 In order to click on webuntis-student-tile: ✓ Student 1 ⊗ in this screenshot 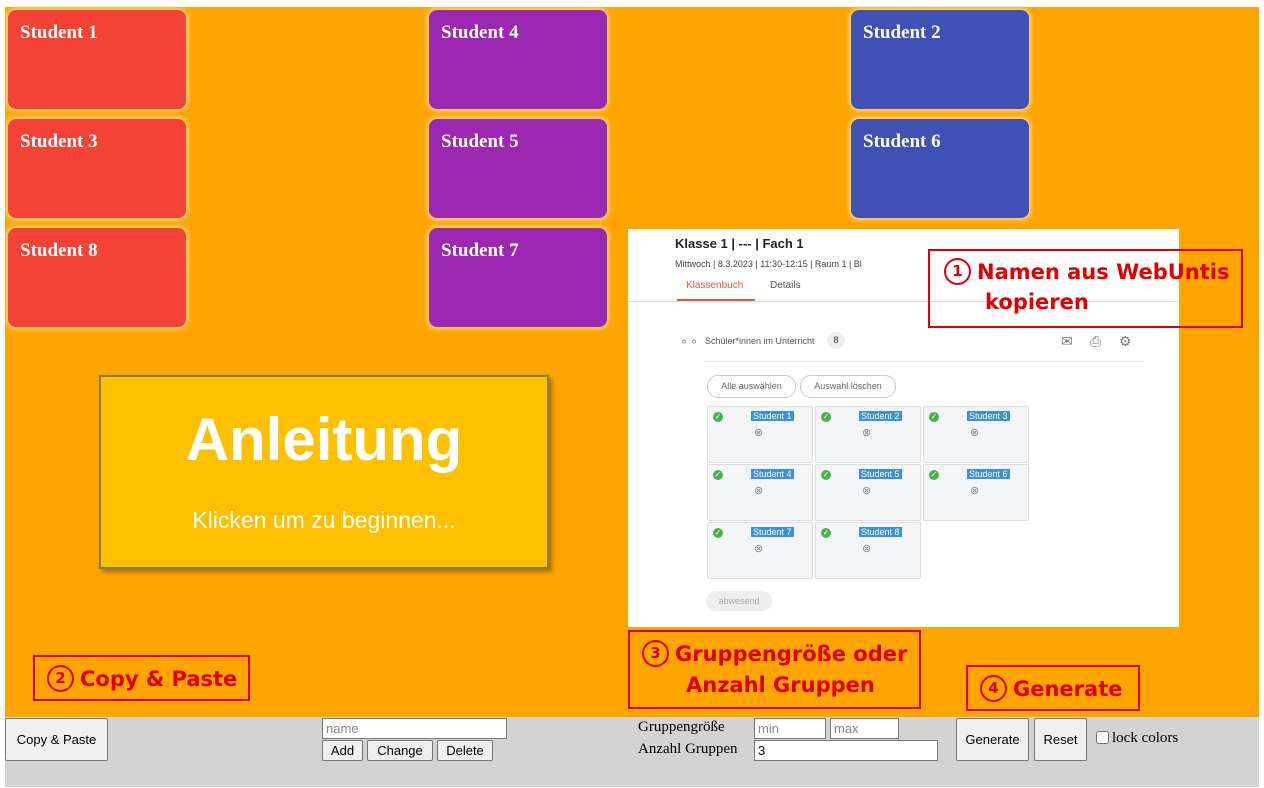, I will do `click(760, 434)`.